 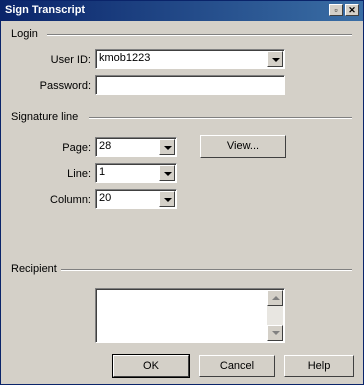 What do you see at coordinates (45, 10) in the screenshot?
I see `window-title: Sign Transcript` at bounding box center [45, 10].